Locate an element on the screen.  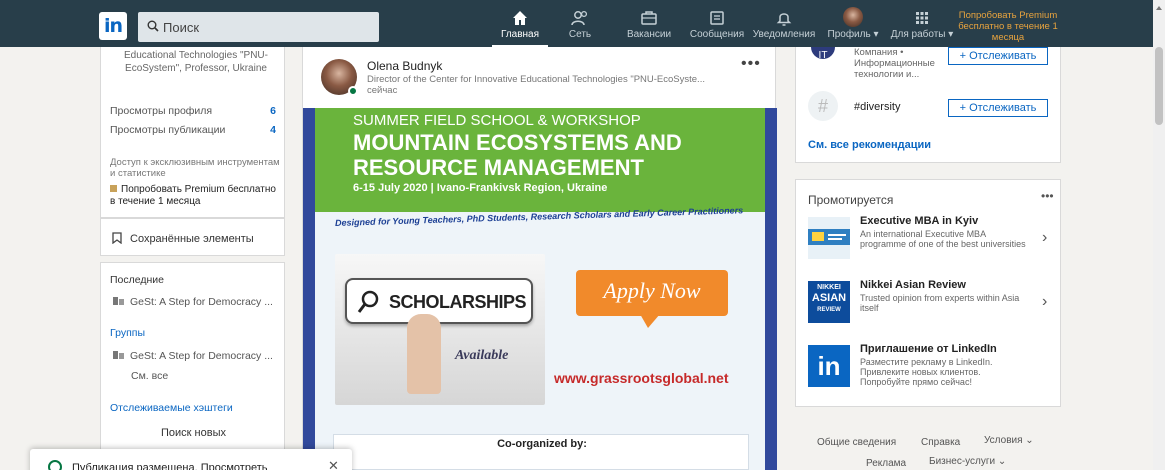
speech-bubble-tail is located at coordinates (650, 321).